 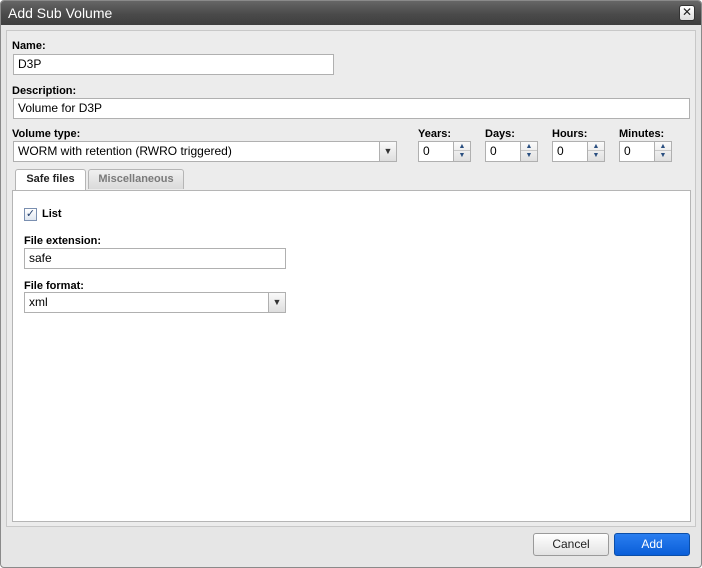 What do you see at coordinates (125, 151) in the screenshot?
I see `volume-type-value: WORM with retention (RWRO triggered)` at bounding box center [125, 151].